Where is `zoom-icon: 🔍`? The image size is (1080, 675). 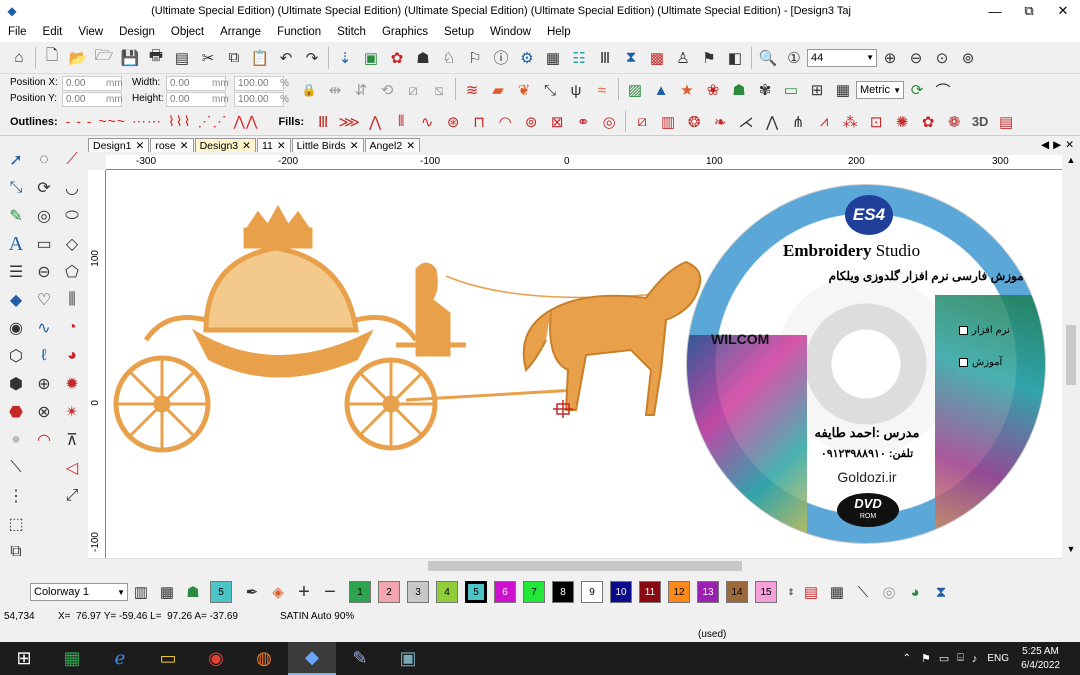
zoom-icon: 🔍 is located at coordinates (768, 58).